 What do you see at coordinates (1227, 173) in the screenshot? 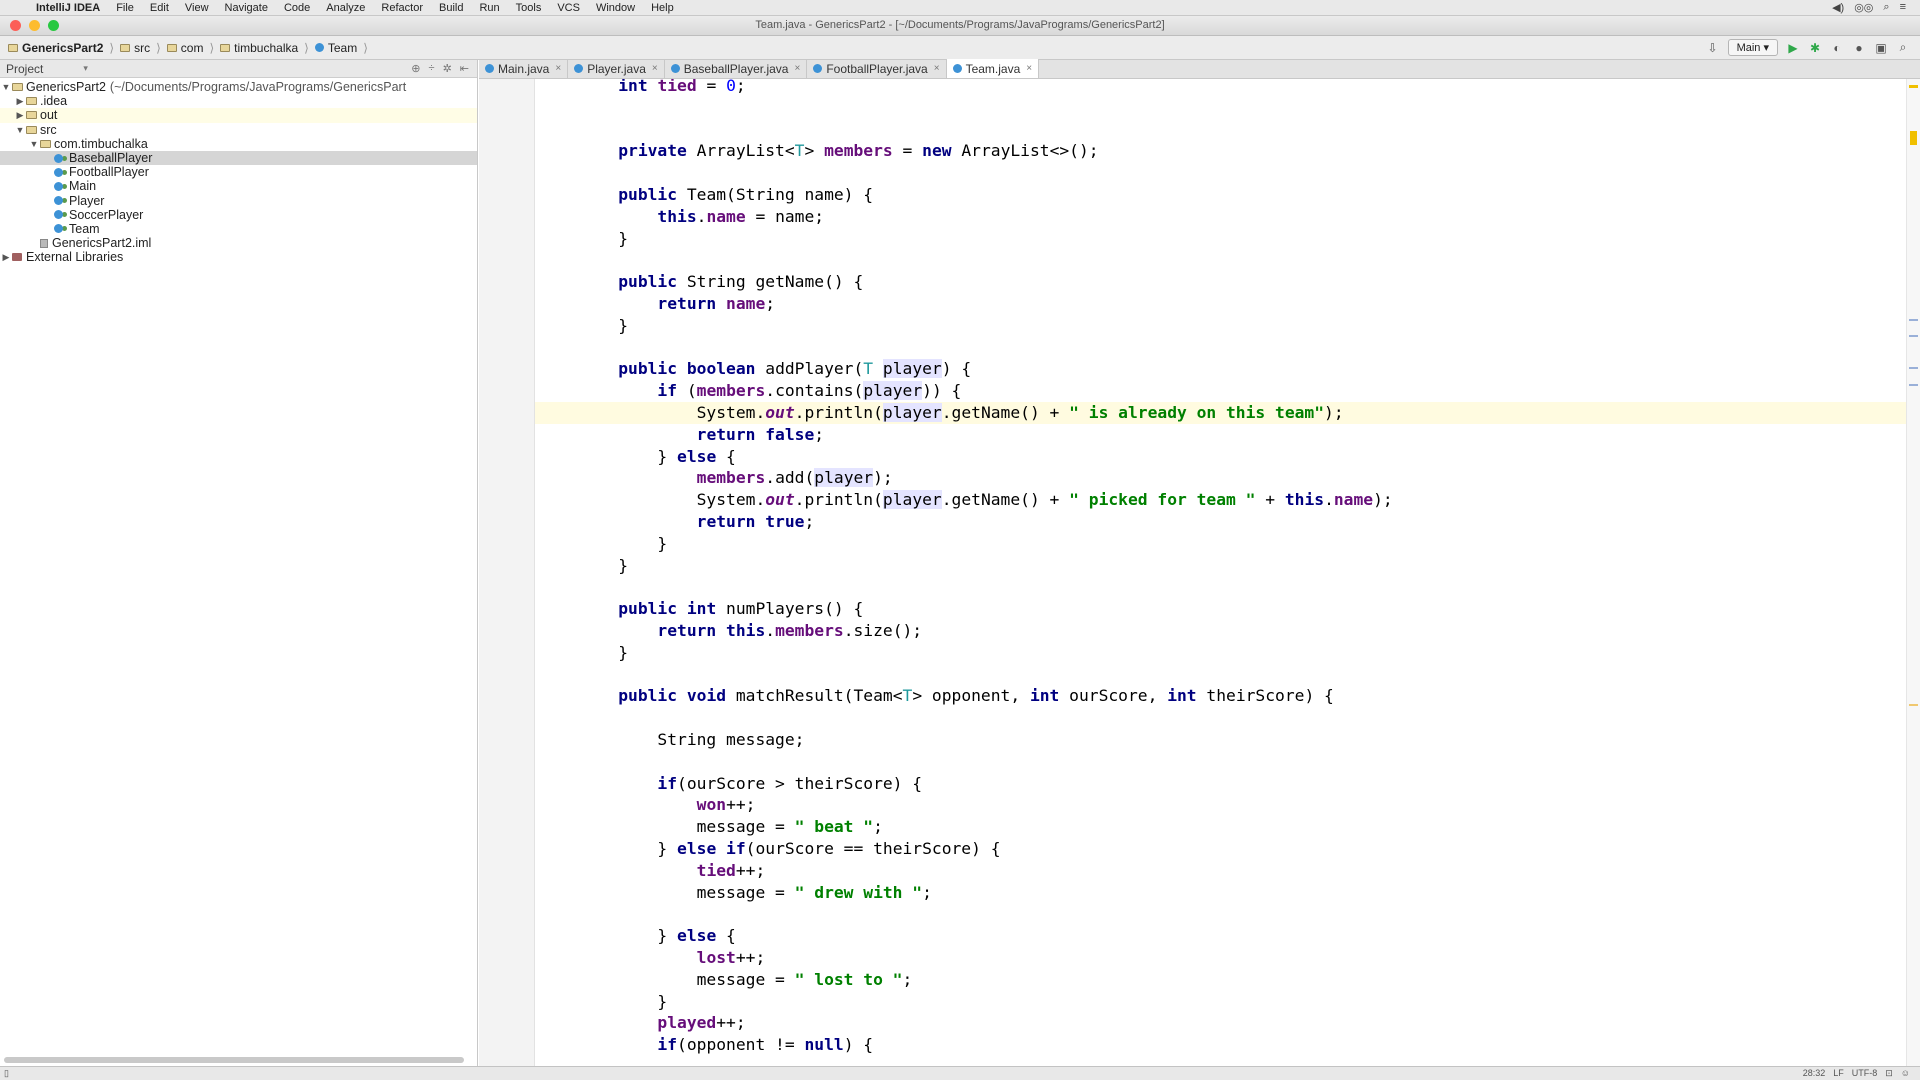
I see `code-line: 17` at bounding box center [1227, 173].